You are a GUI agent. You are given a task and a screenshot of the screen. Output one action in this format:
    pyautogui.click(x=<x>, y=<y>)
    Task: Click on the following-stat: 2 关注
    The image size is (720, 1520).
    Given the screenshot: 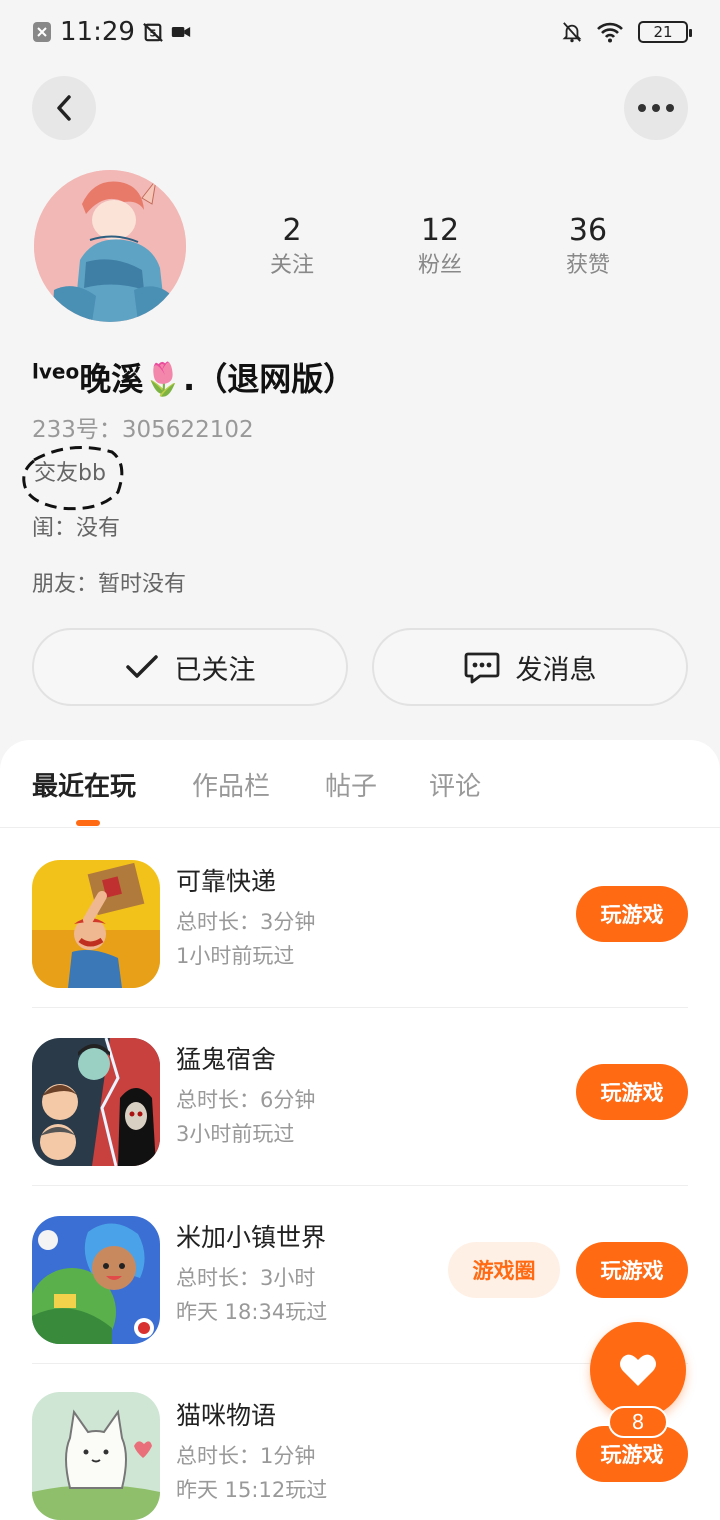 What is the action you would take?
    pyautogui.click(x=292, y=247)
    